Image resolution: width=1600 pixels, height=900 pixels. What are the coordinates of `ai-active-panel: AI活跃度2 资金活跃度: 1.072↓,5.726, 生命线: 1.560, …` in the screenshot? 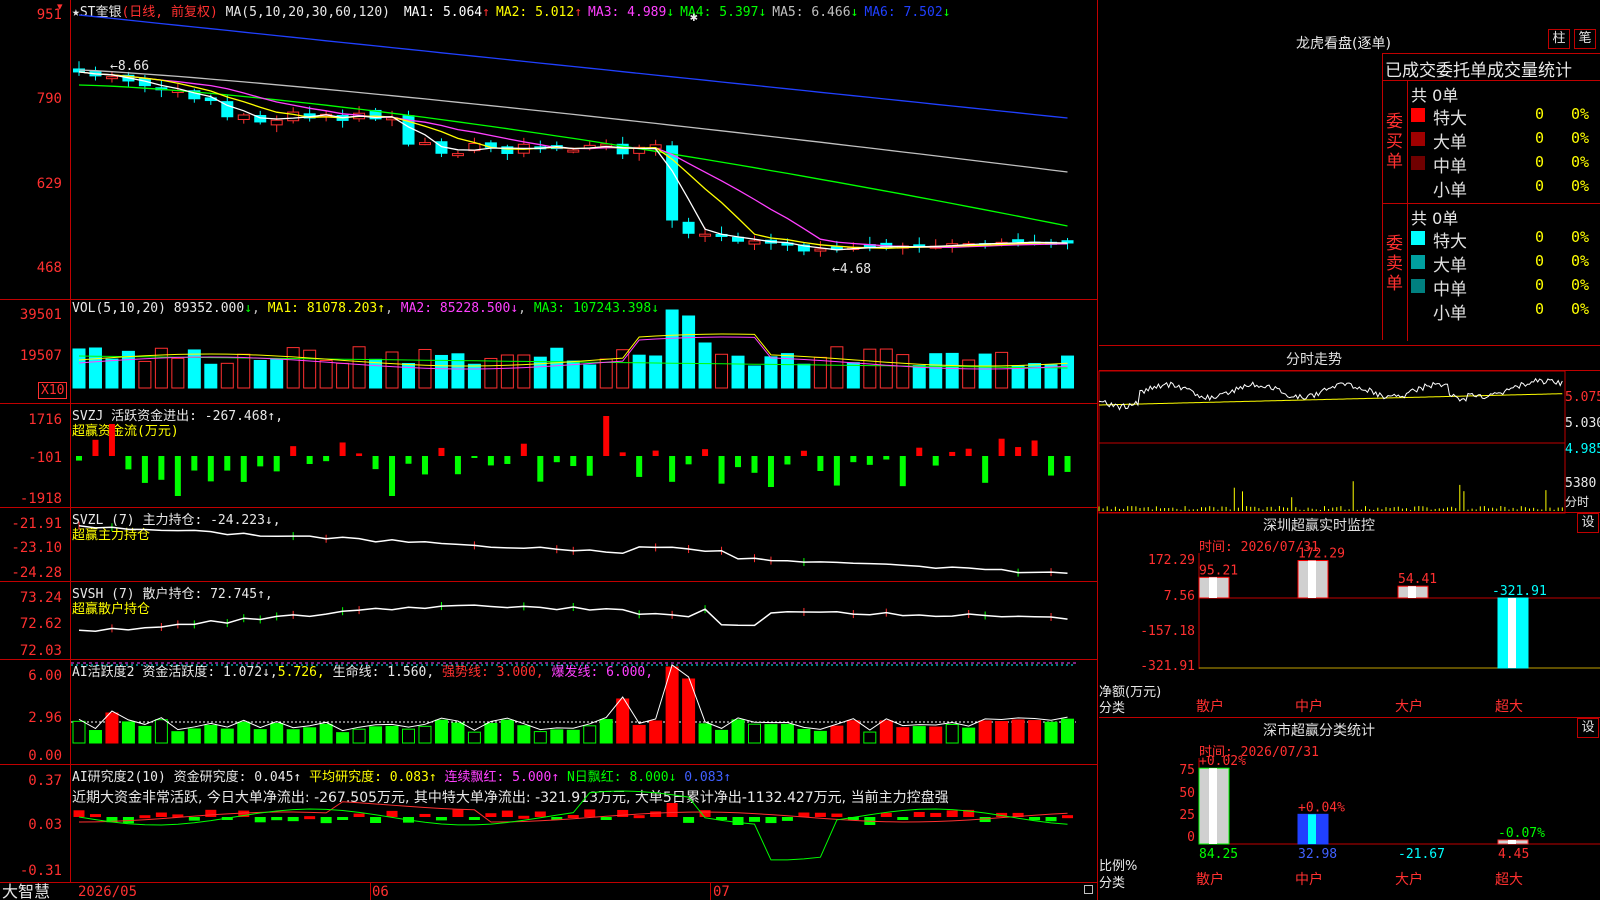 It's located at (549, 712).